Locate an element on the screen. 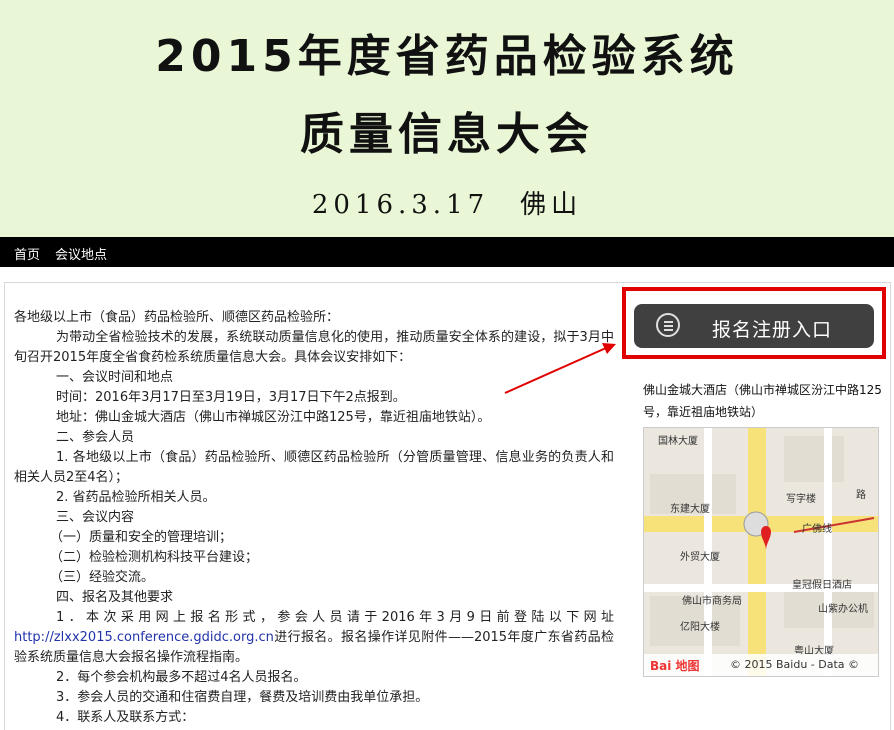  map-footer: Bai 地图 © 2015 Baidu - Data © is located at coordinates (761, 665).